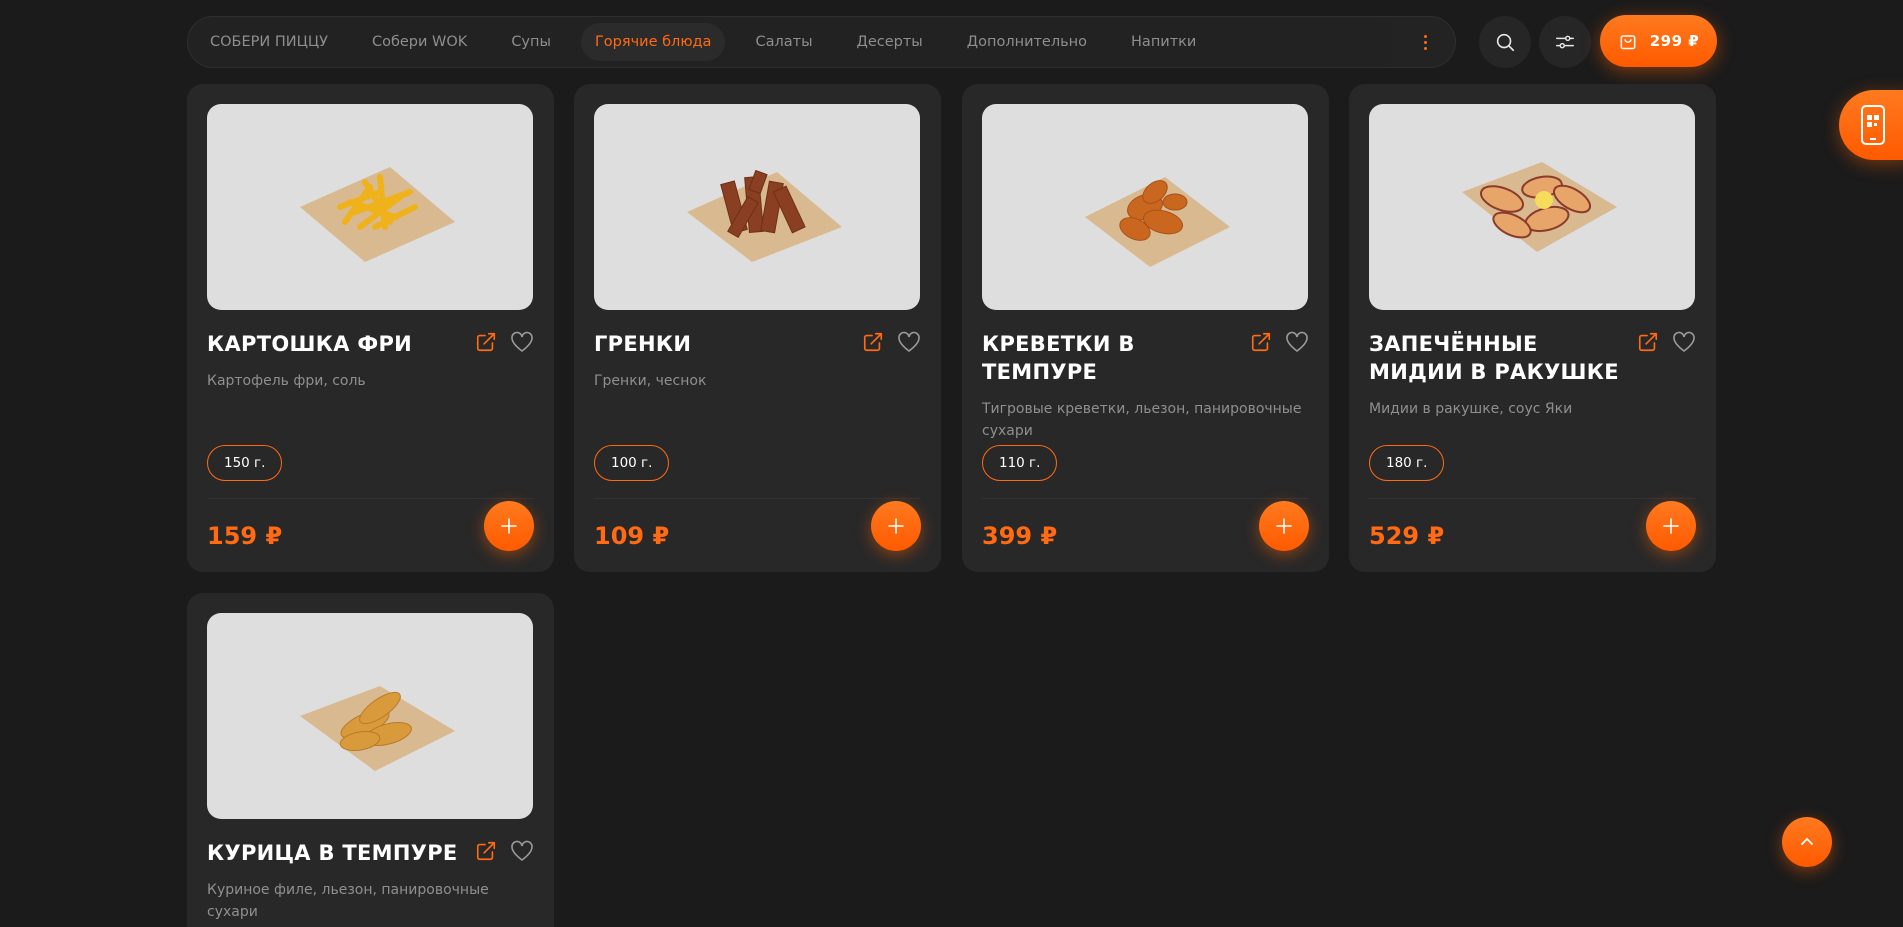  Describe the element at coordinates (286, 381) in the screenshot. I see `product-description: Картофель фри, соль` at that location.